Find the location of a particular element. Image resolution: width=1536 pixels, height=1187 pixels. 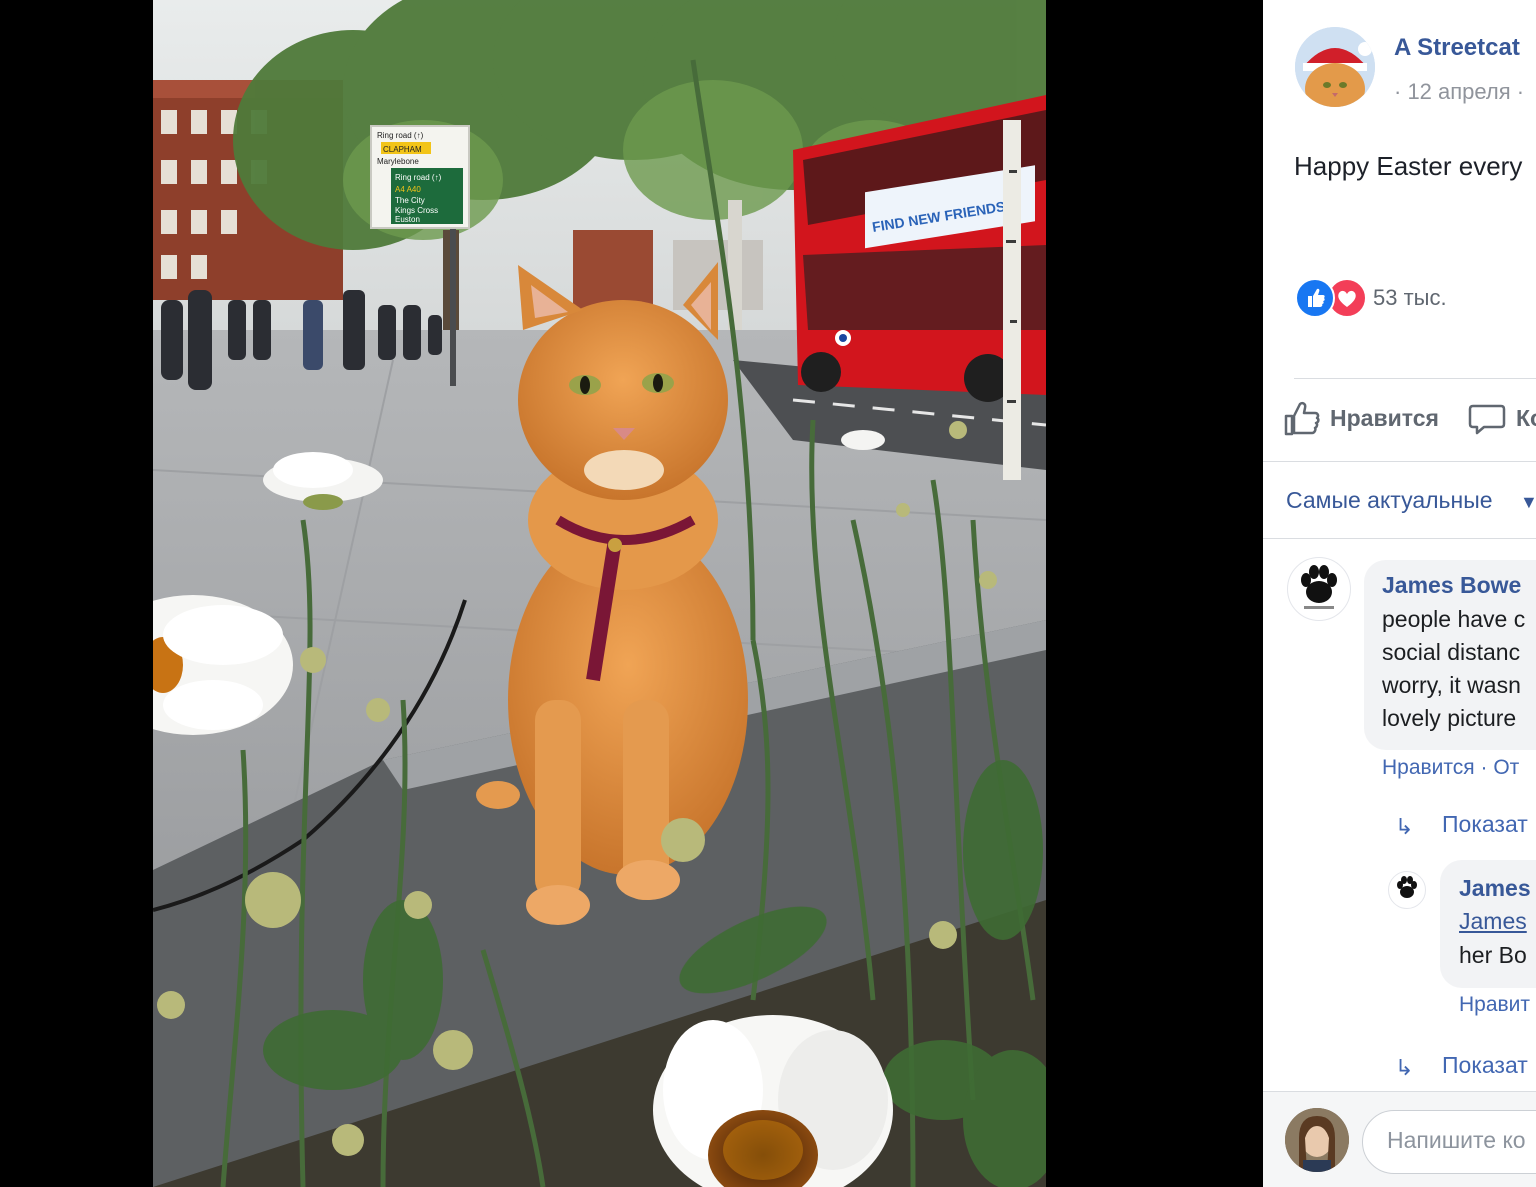

comment-author: James Bowe is located at coordinates (1451, 585).